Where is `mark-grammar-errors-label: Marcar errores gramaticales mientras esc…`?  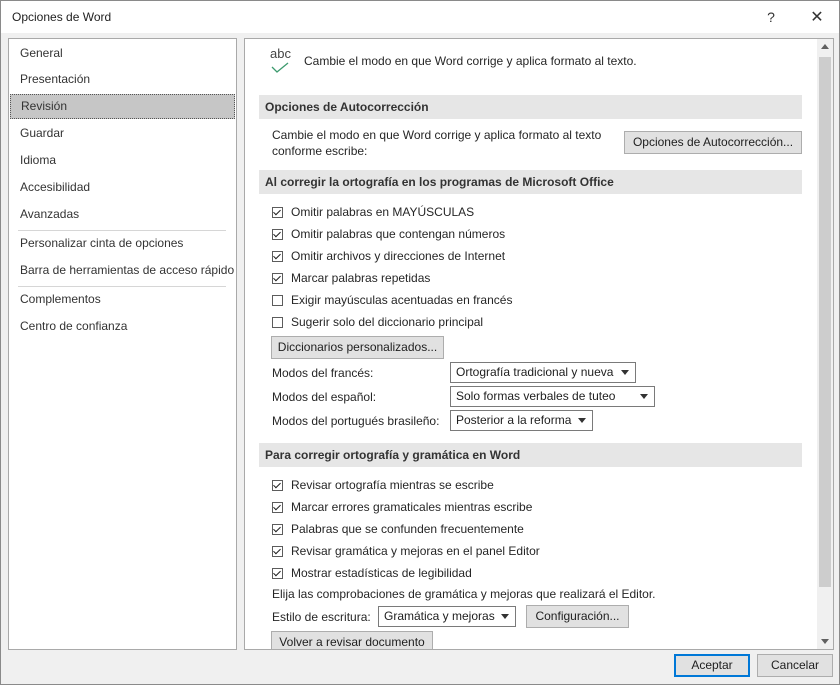
mark-grammar-errors-label: Marcar errores gramaticales mientras esc… is located at coordinates (412, 507).